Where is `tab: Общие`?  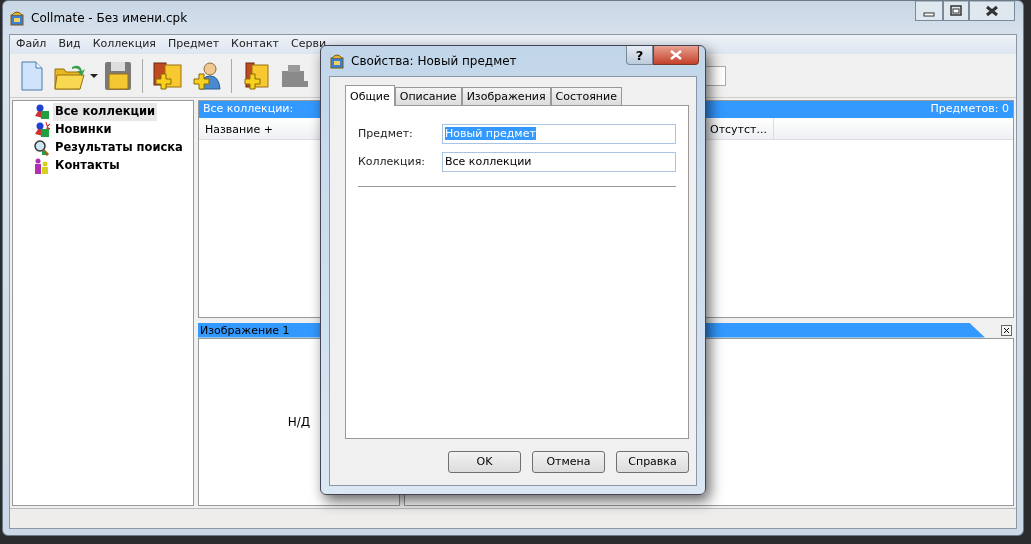 tab: Общие is located at coordinates (370, 95).